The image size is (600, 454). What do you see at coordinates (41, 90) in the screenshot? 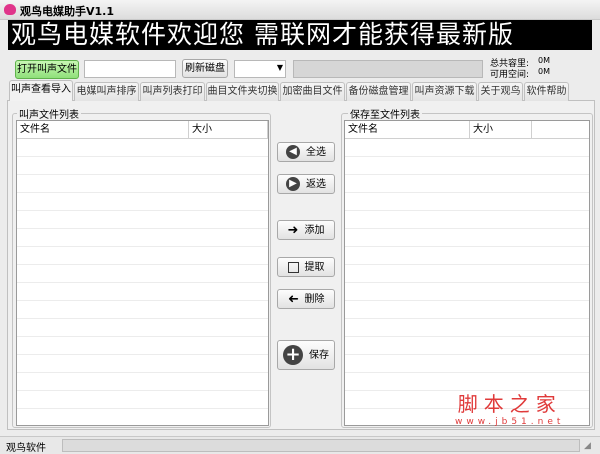
I see `tab-sound-import: 叫声查看导入` at bounding box center [41, 90].